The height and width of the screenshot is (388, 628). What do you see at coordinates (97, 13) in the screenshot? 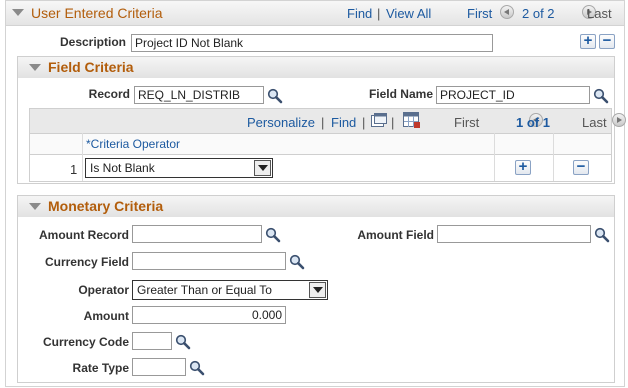
I see `section-title: User Entered Criteria` at bounding box center [97, 13].